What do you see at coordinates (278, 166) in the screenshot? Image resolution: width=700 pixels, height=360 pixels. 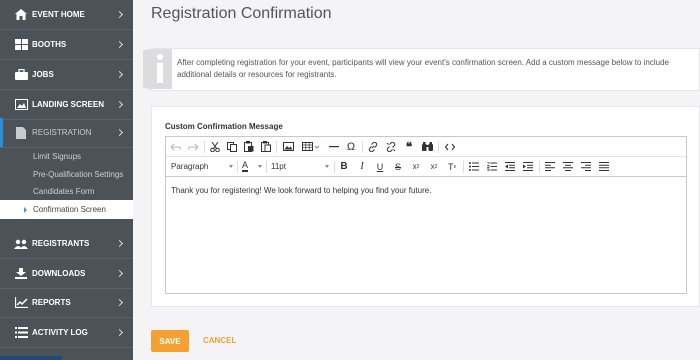 I see `font-size-value: 11pt` at bounding box center [278, 166].